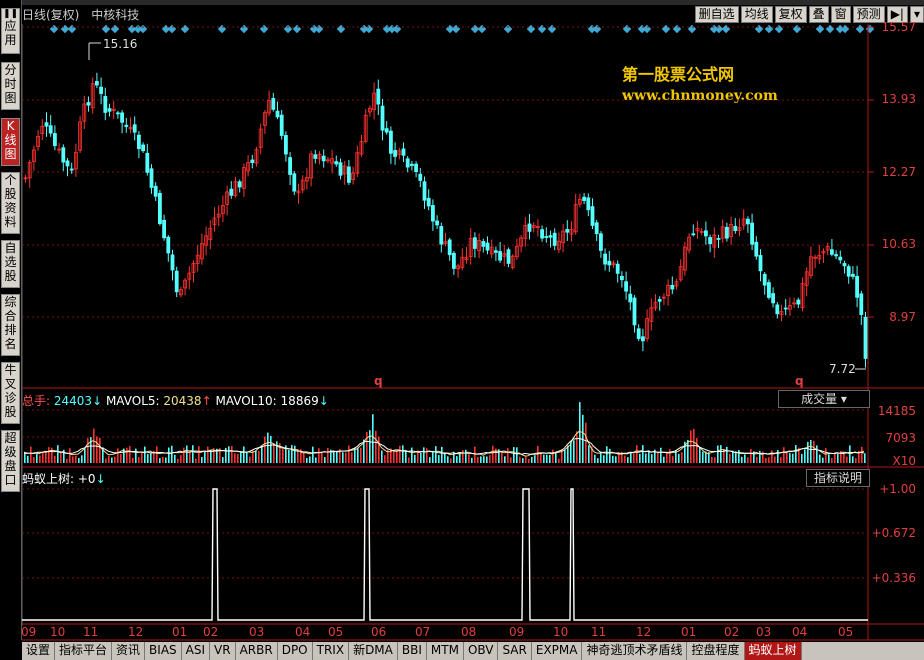  I want to click on tab-11: MTM, so click(445, 651).